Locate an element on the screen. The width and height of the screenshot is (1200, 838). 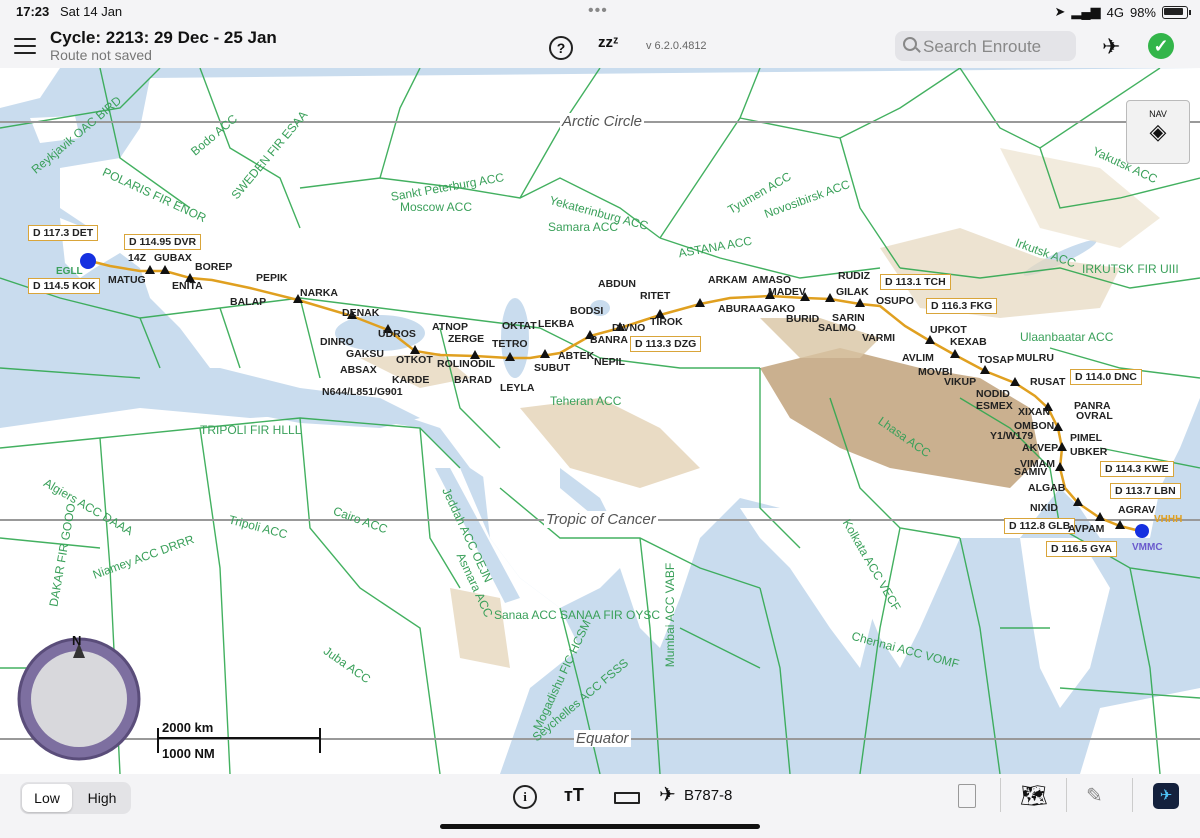
waypoint-label: AVLIM is located at coordinates (918, 358).